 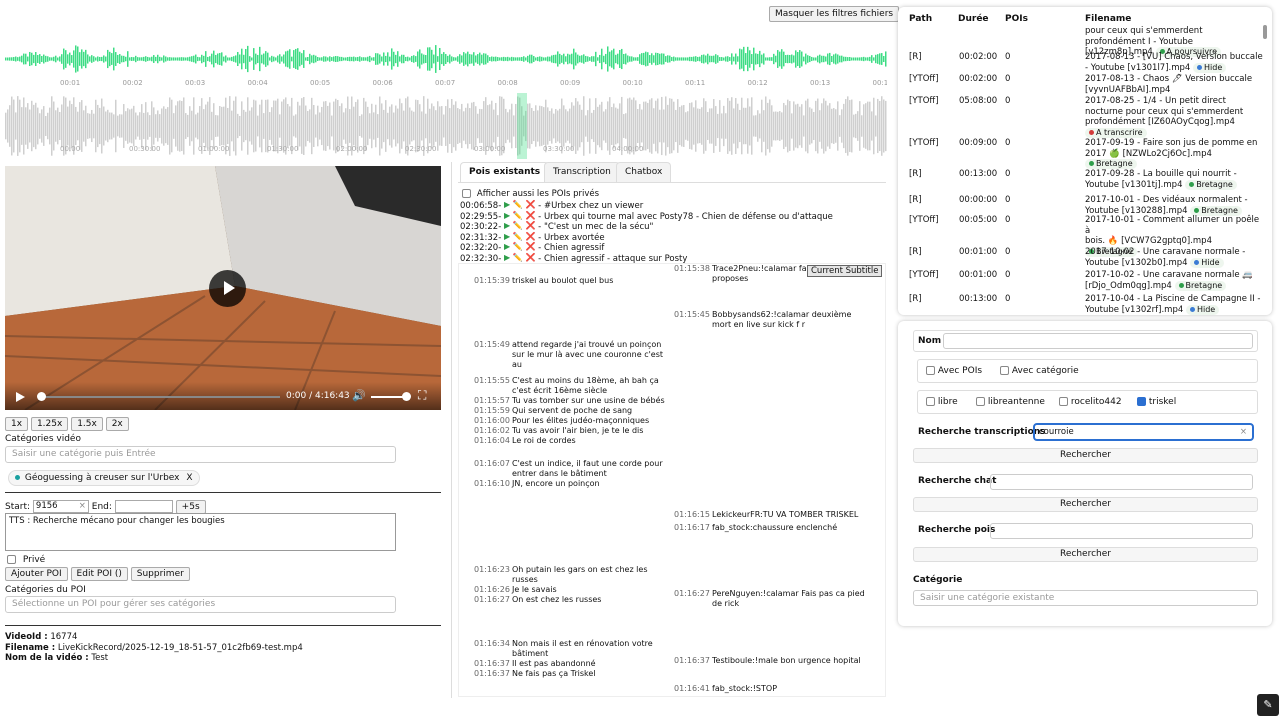 I want to click on hide-file-filters-button: Masquer les filtres fichiers, so click(x=834, y=14).